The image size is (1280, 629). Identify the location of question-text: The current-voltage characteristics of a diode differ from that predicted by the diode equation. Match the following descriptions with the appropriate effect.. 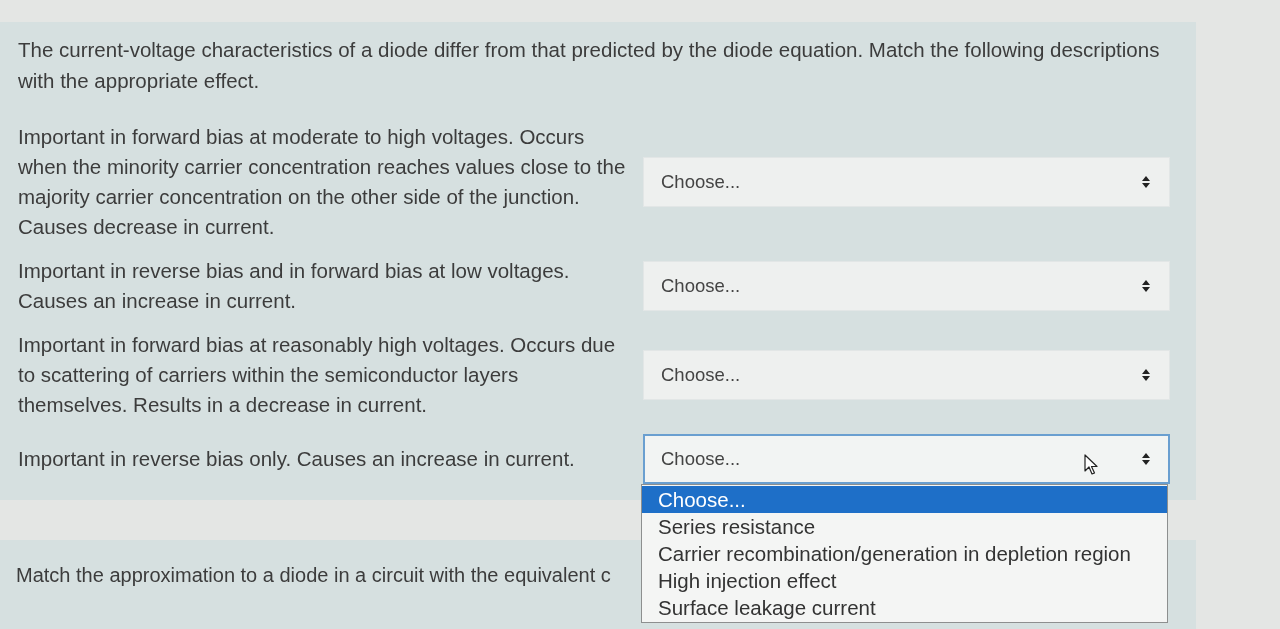
(589, 65).